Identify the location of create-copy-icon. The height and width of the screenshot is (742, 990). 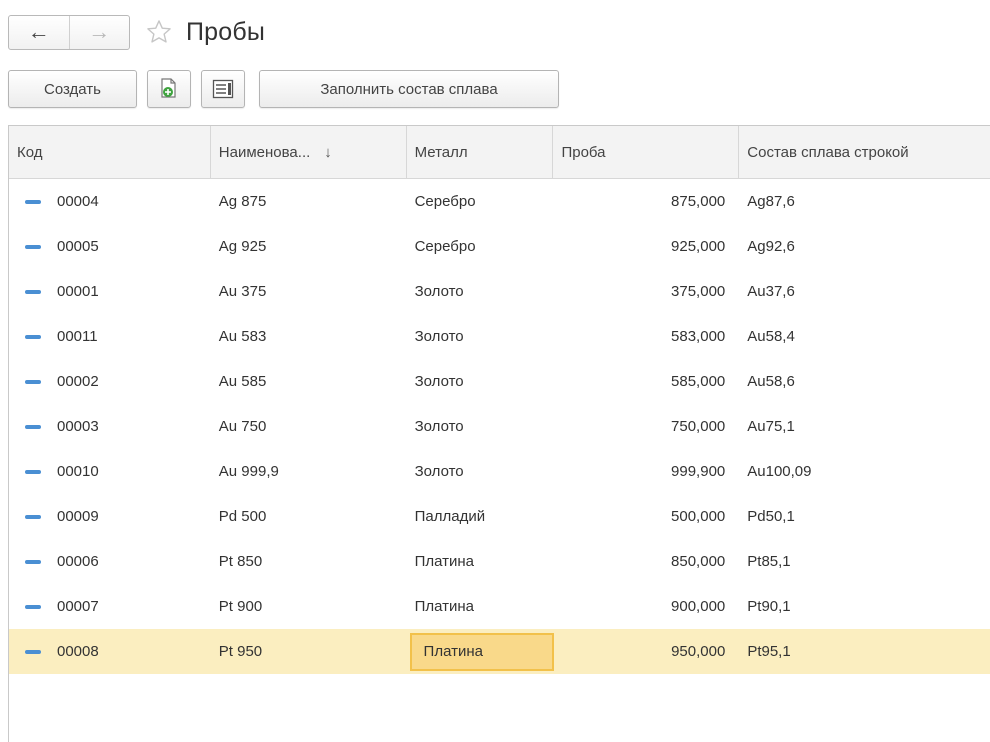
(168, 88).